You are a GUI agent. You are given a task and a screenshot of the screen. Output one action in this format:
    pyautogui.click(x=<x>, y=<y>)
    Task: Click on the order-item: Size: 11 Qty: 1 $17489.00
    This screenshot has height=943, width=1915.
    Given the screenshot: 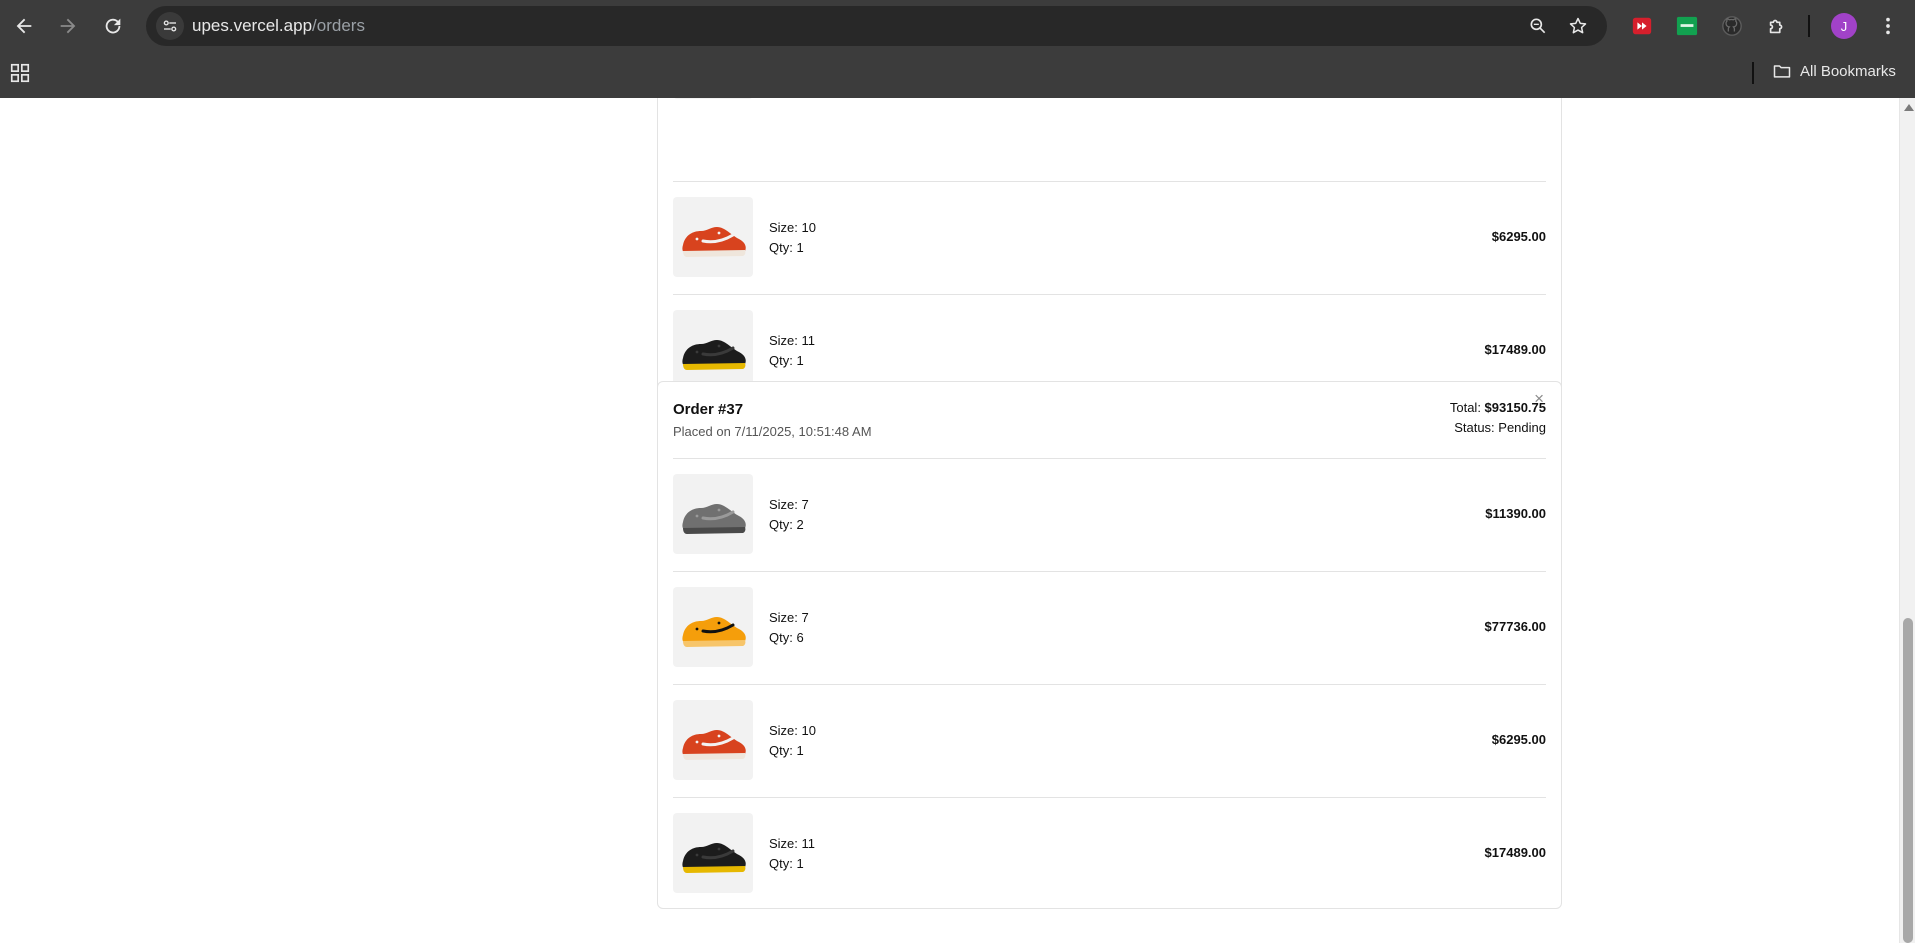 What is the action you would take?
    pyautogui.click(x=1109, y=854)
    